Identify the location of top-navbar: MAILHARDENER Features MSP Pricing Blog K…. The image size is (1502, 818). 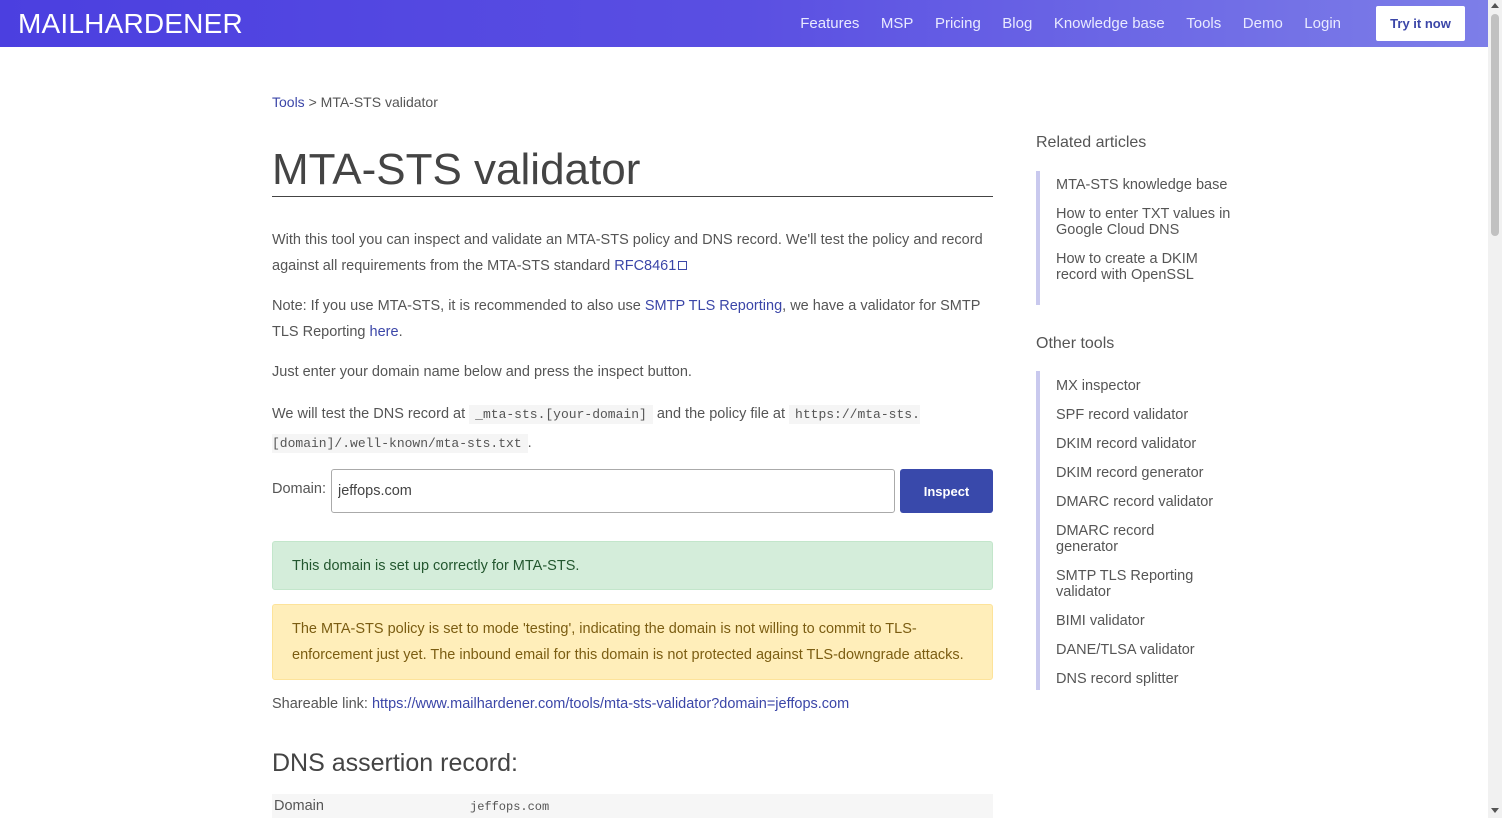
(744, 23).